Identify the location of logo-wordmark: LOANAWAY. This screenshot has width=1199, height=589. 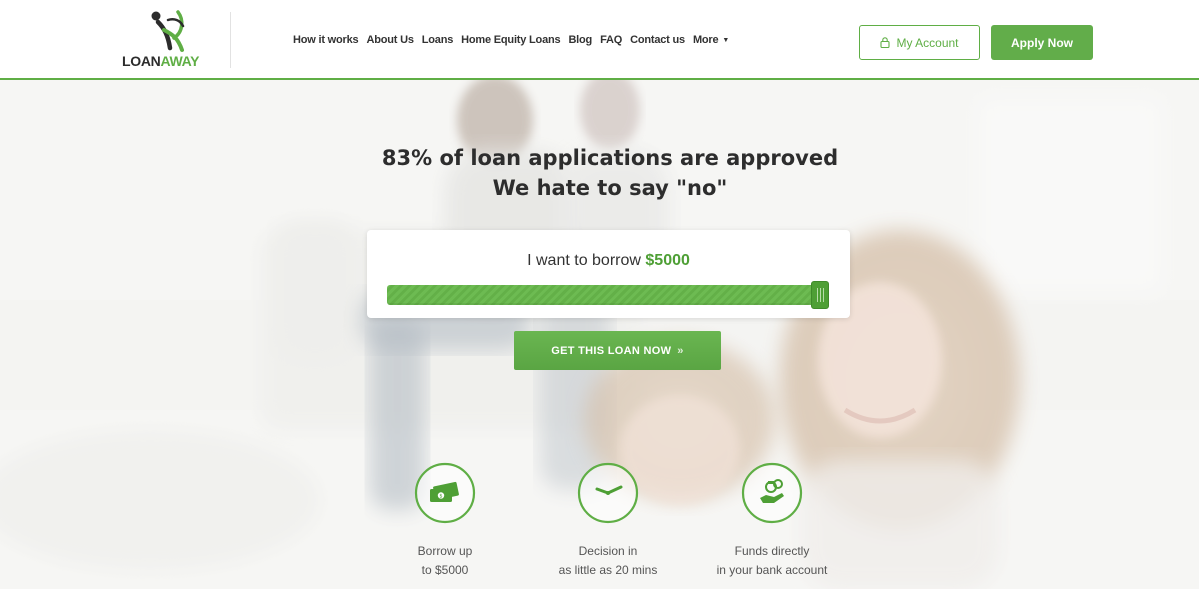
(161, 61).